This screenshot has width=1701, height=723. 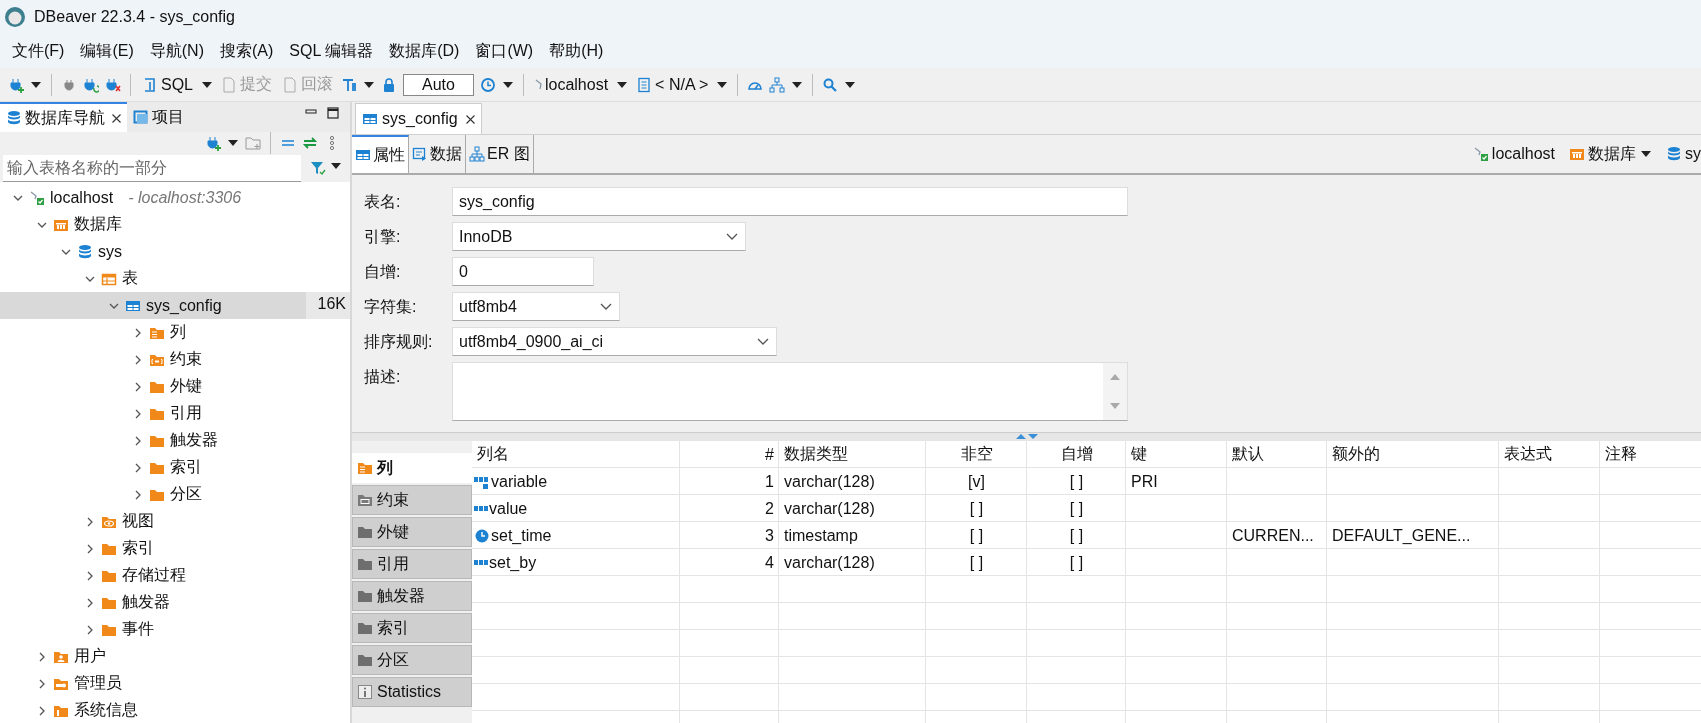 I want to click on field-label: 字符集:, so click(x=391, y=307).